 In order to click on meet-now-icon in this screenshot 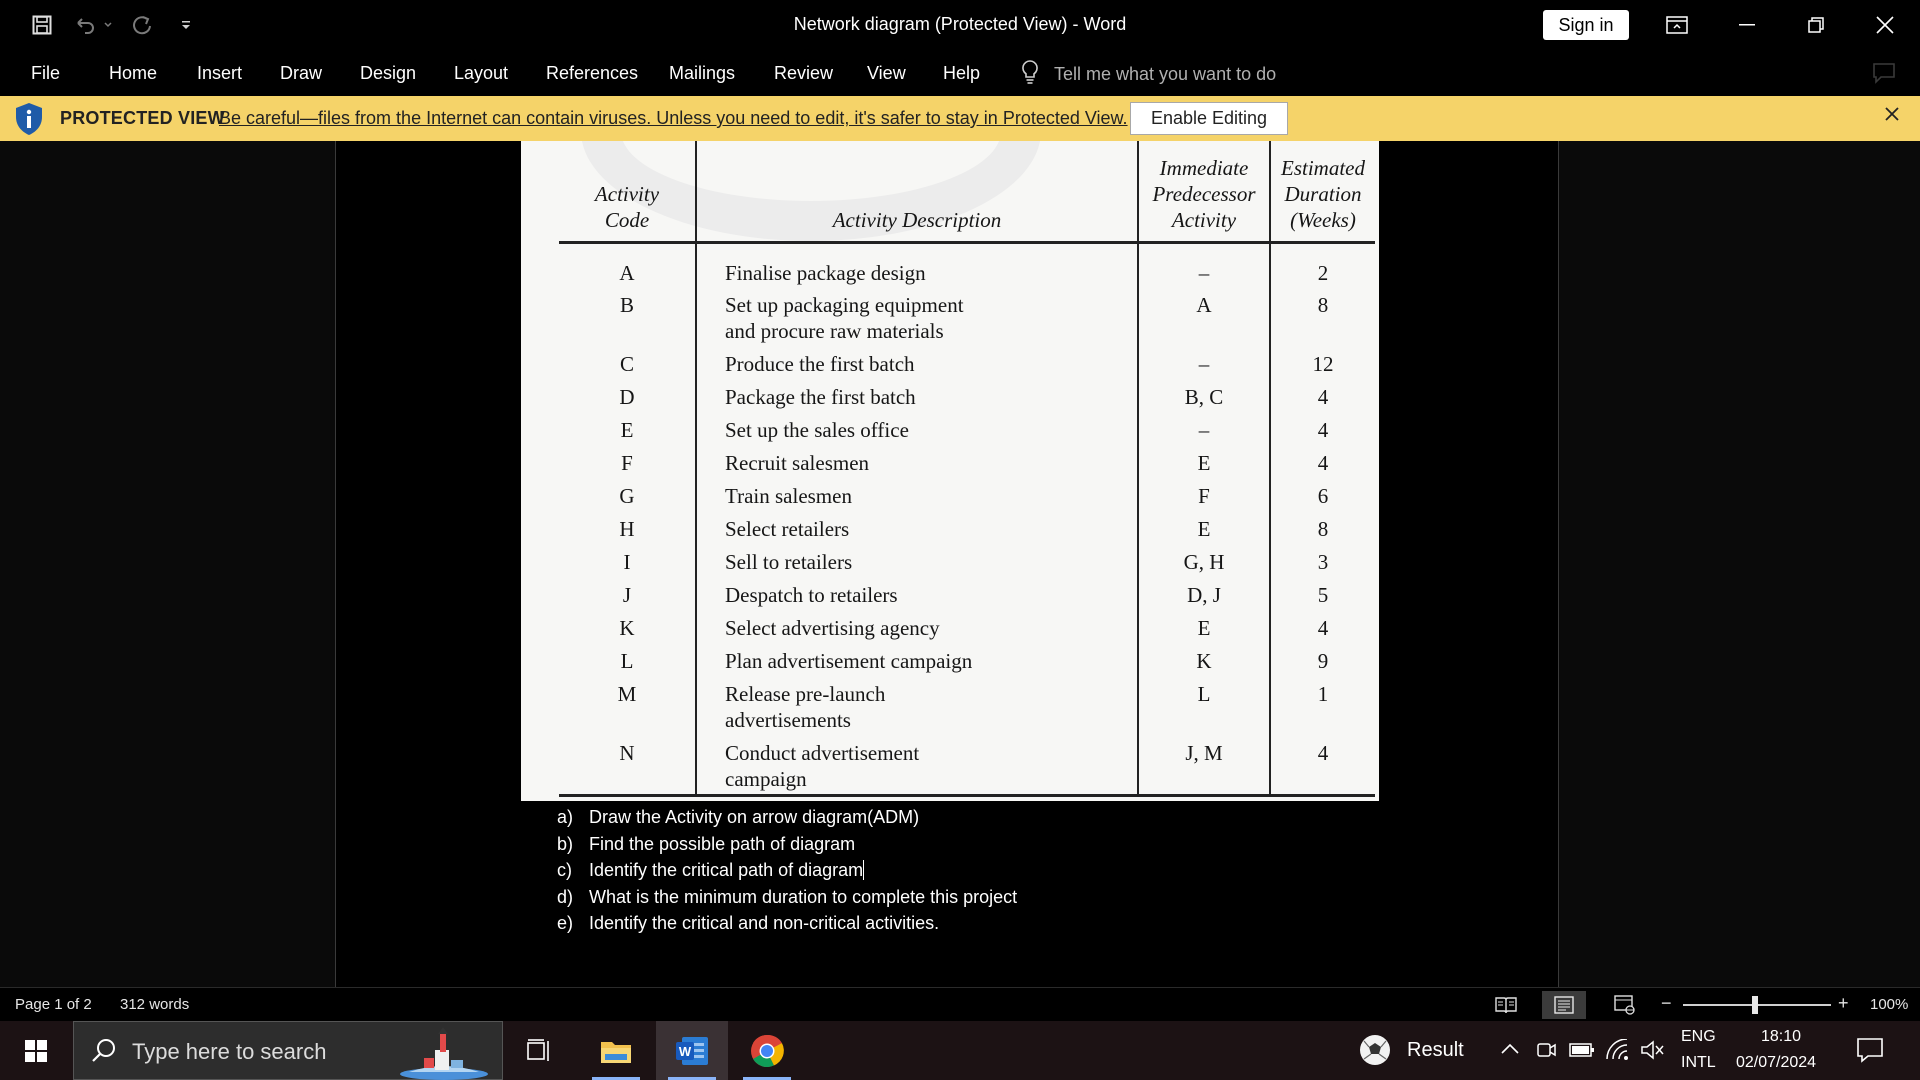, I will do `click(1546, 1052)`.